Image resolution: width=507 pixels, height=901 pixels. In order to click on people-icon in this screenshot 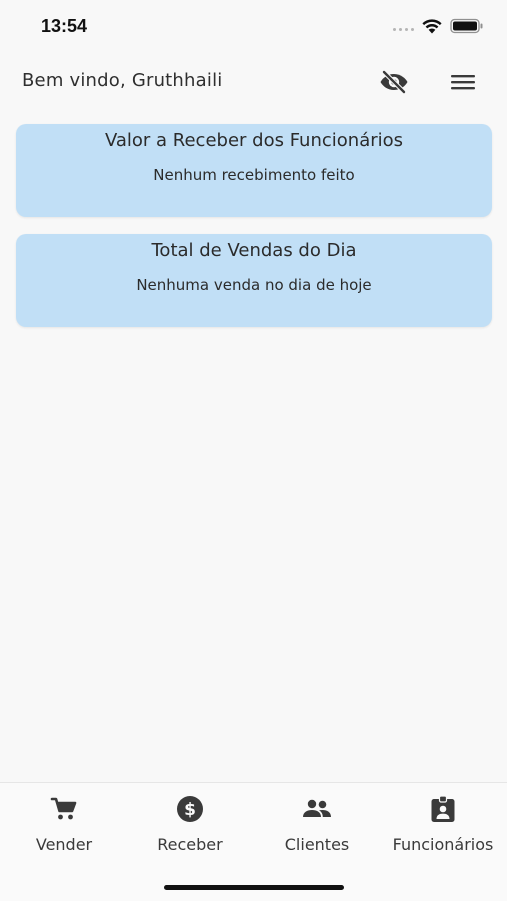, I will do `click(317, 808)`.